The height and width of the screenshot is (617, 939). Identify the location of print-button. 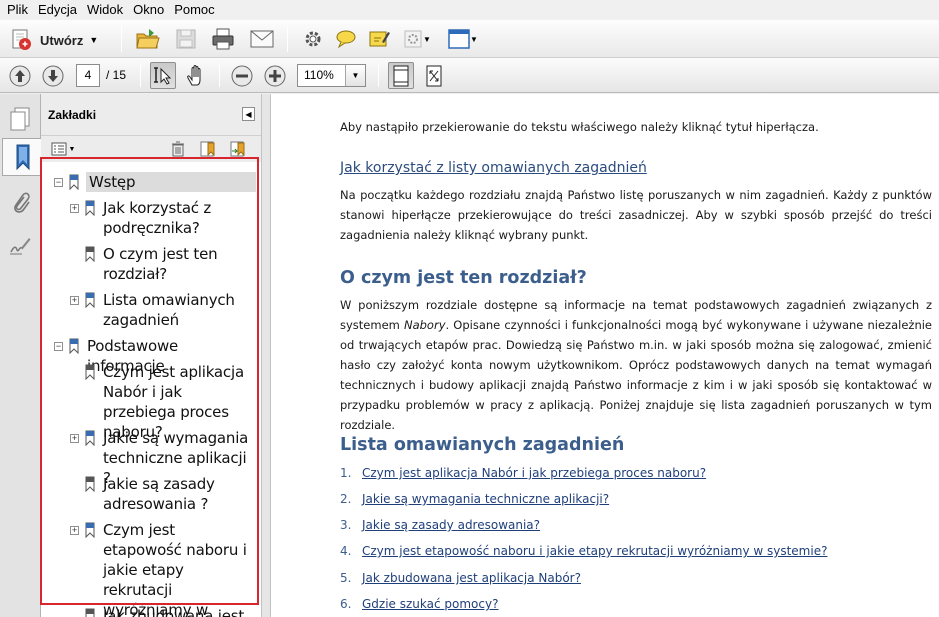
(223, 39).